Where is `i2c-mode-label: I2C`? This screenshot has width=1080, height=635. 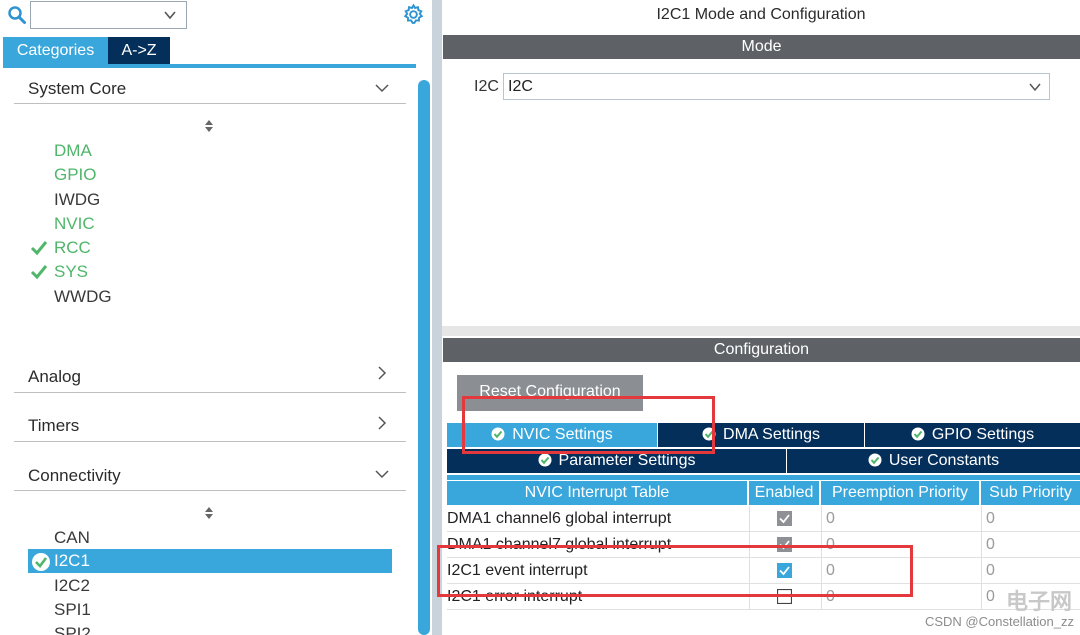
i2c-mode-label: I2C is located at coordinates (486, 86).